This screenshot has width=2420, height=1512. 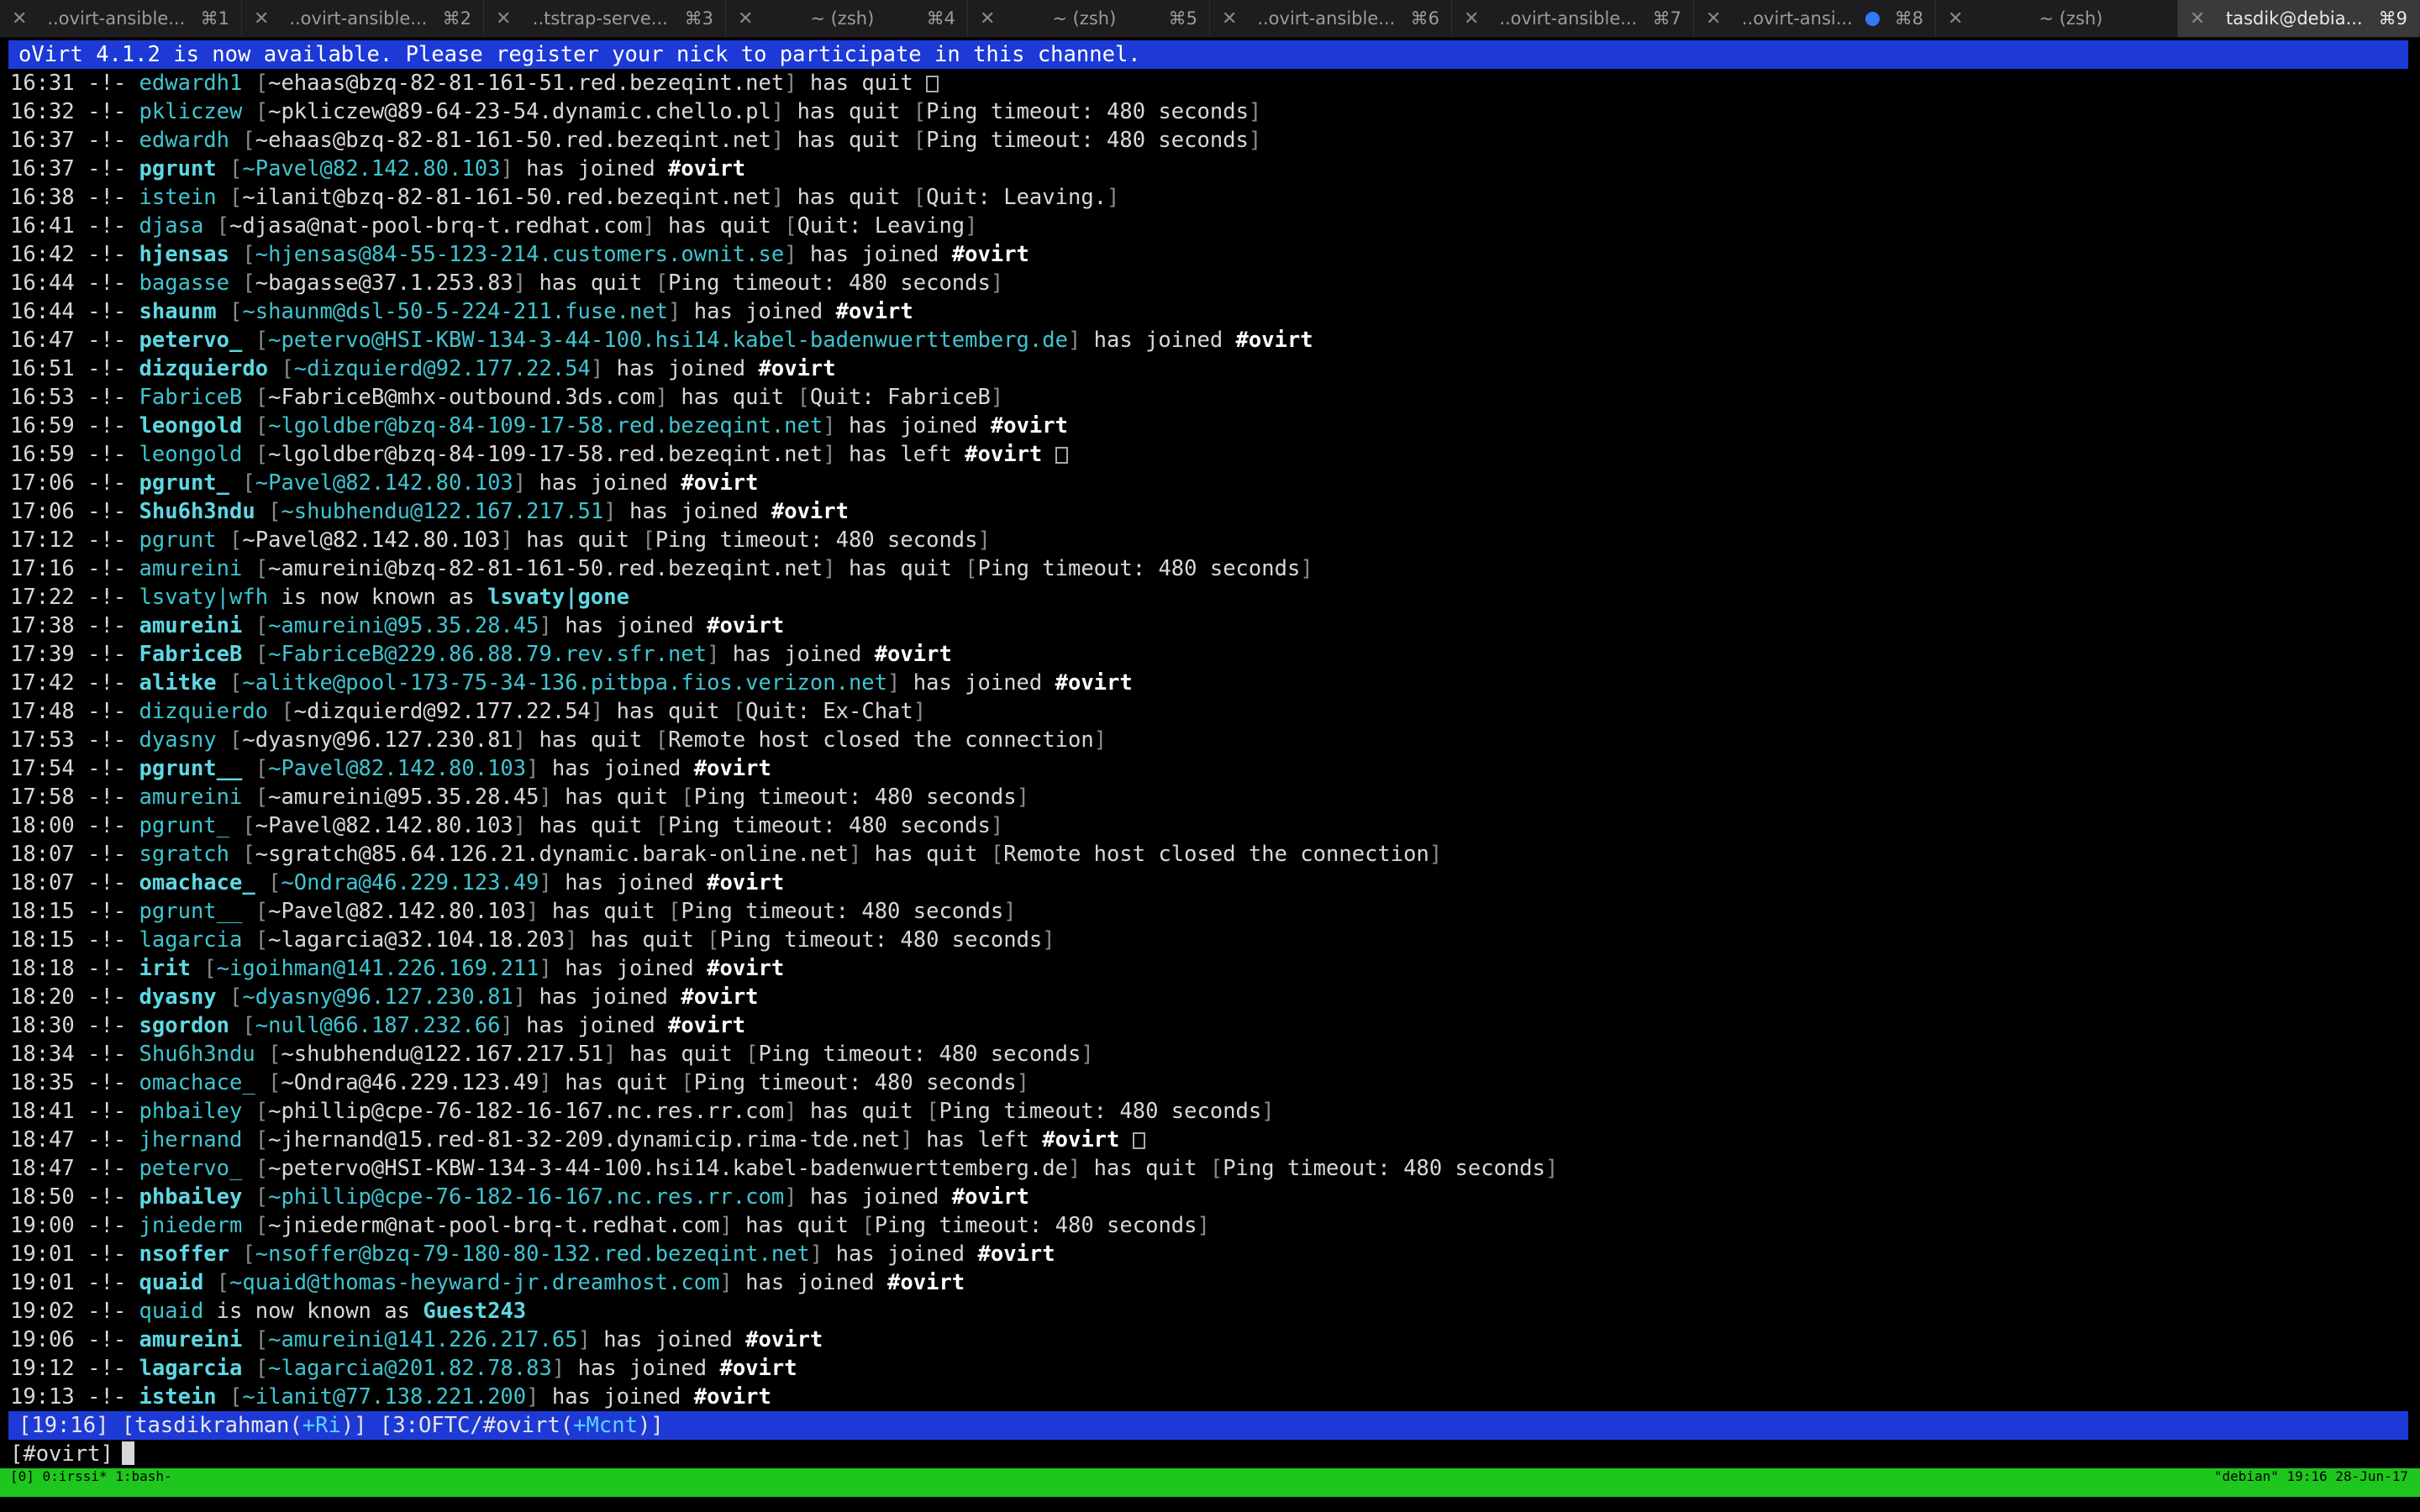 What do you see at coordinates (178, 311) in the screenshot?
I see `nickname: shaunm` at bounding box center [178, 311].